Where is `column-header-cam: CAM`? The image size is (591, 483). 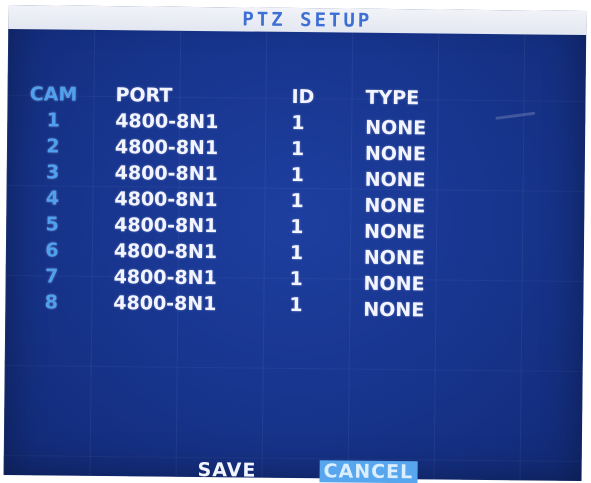 column-header-cam: CAM is located at coordinates (53, 94).